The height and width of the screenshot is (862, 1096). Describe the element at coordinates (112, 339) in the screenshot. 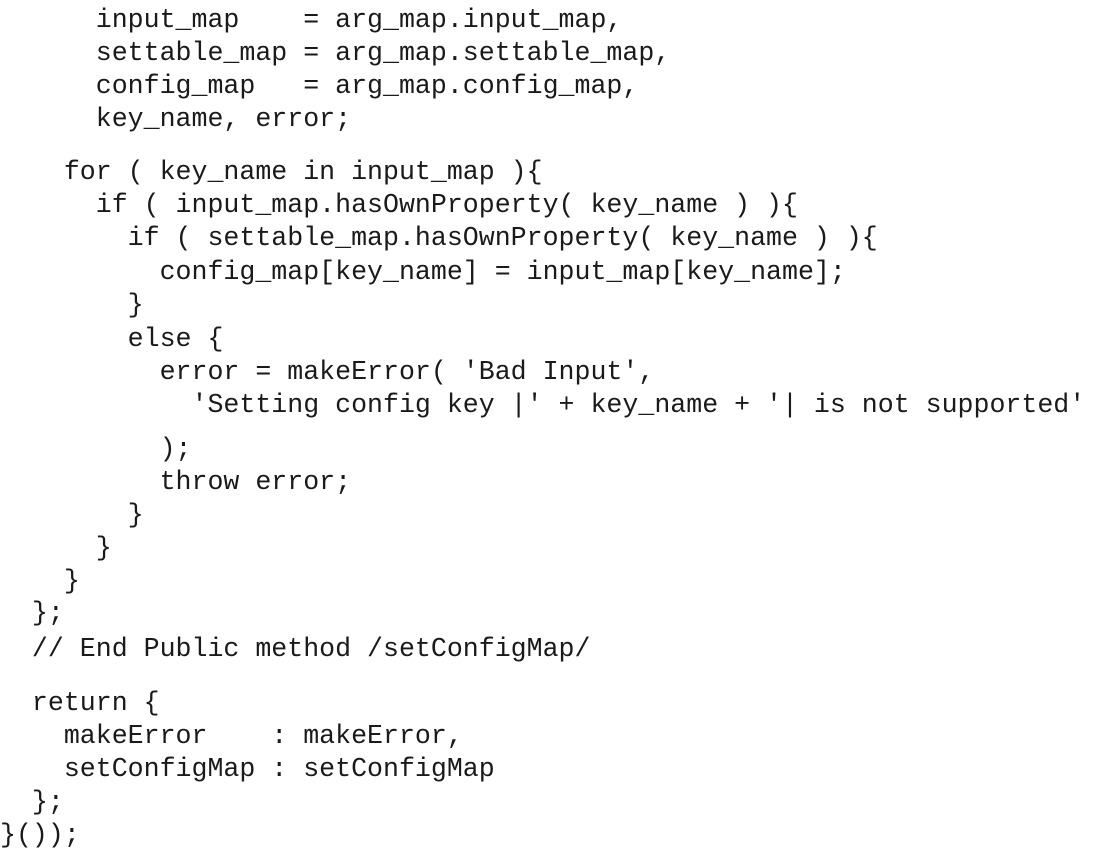

I see `code-line: else {` at that location.